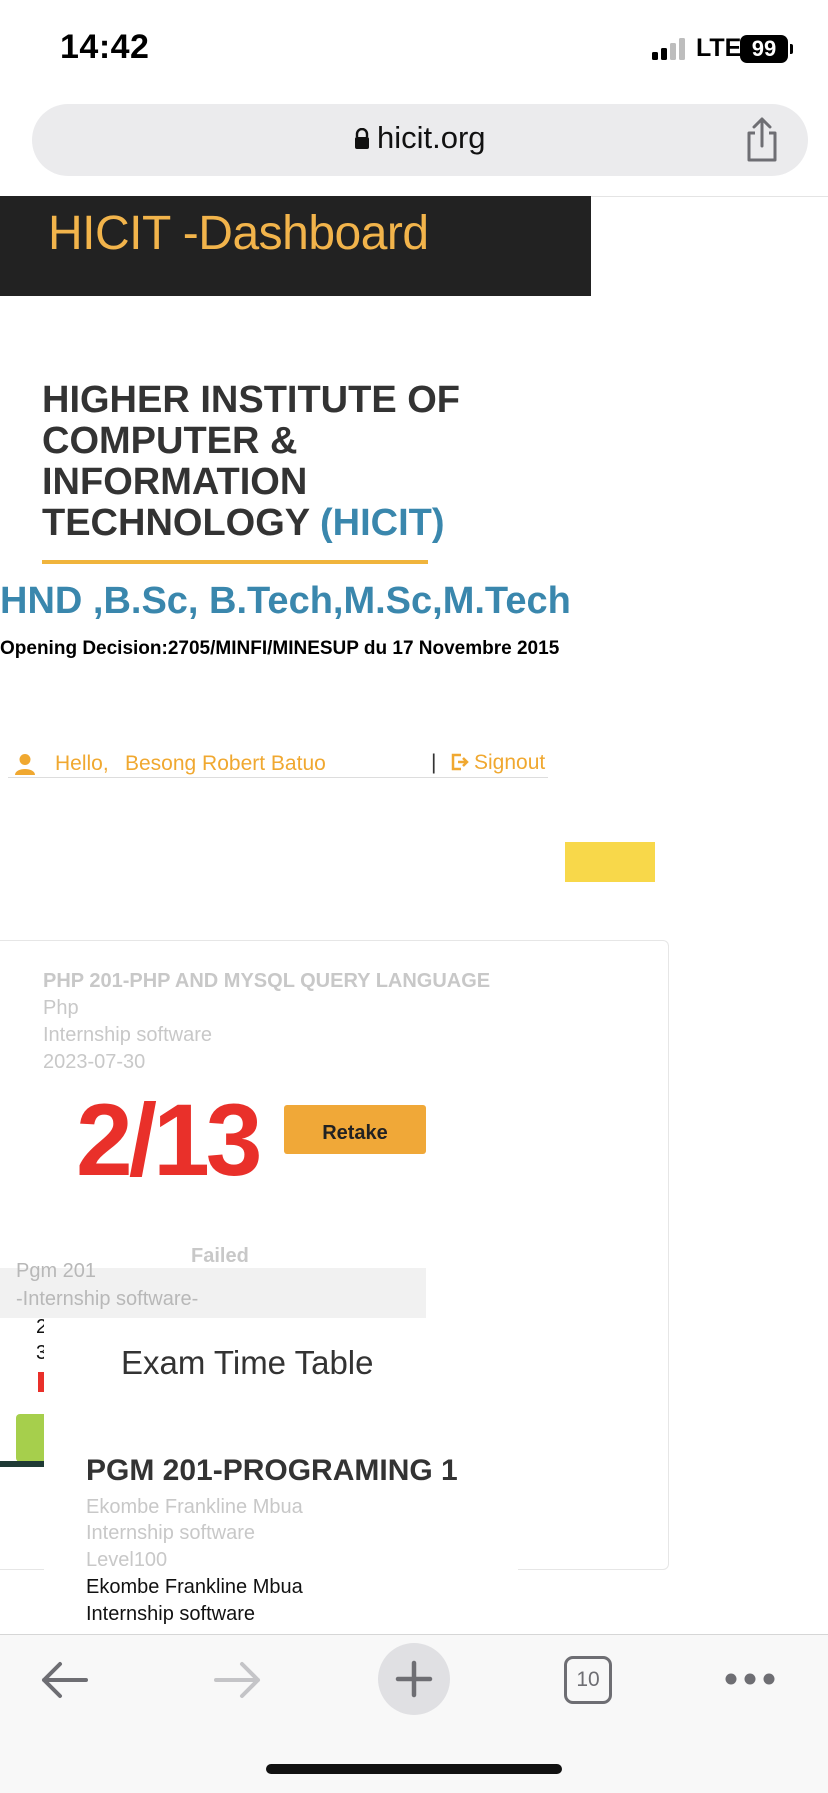  What do you see at coordinates (247, 1362) in the screenshot?
I see `exam-timetable-title: Exam Time Table` at bounding box center [247, 1362].